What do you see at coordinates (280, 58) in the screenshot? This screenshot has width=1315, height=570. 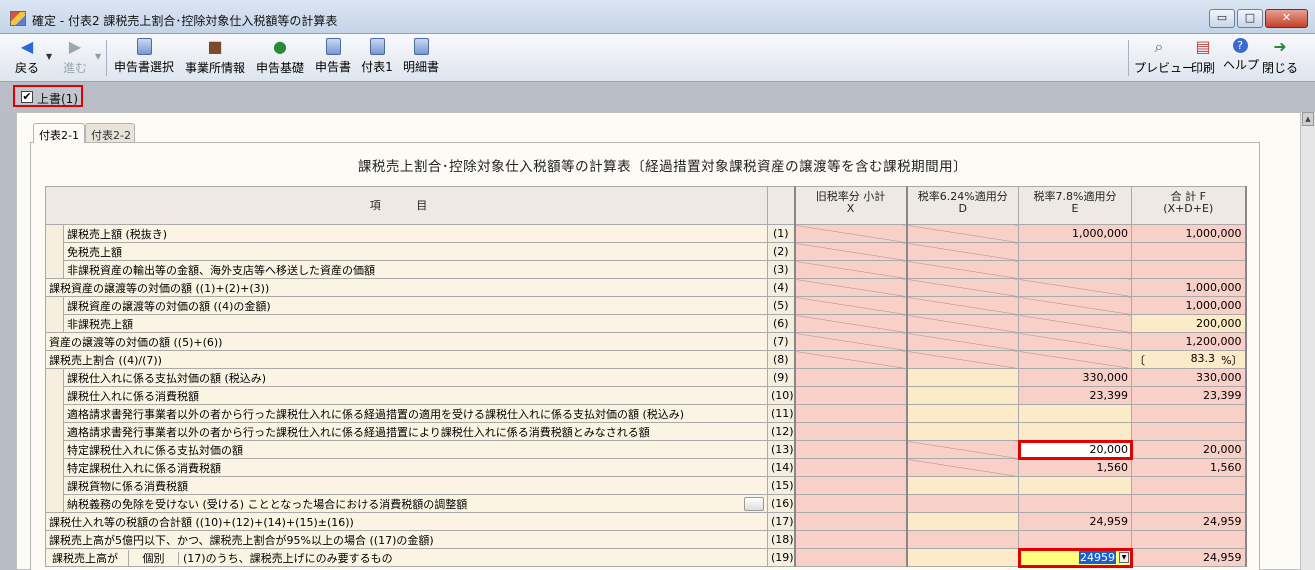 I see `base-button: ● 申告基礎` at bounding box center [280, 58].